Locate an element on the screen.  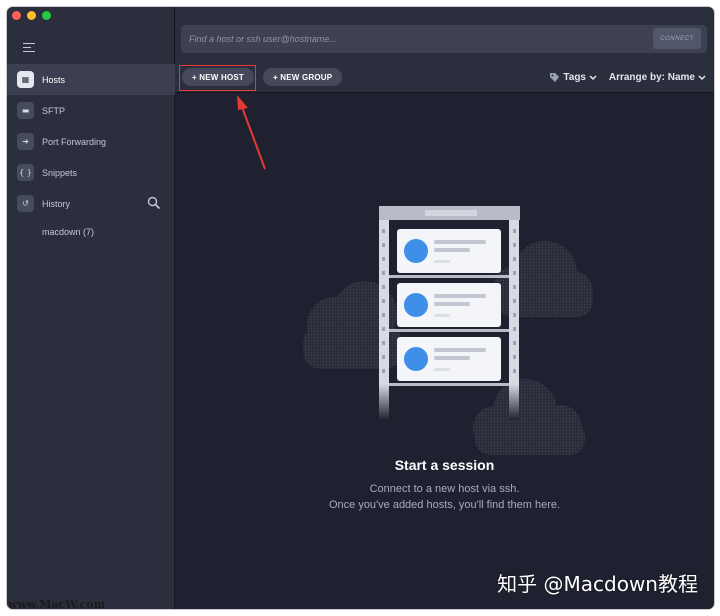
new-host-button: + NEW HOST is located at coordinates (218, 77).